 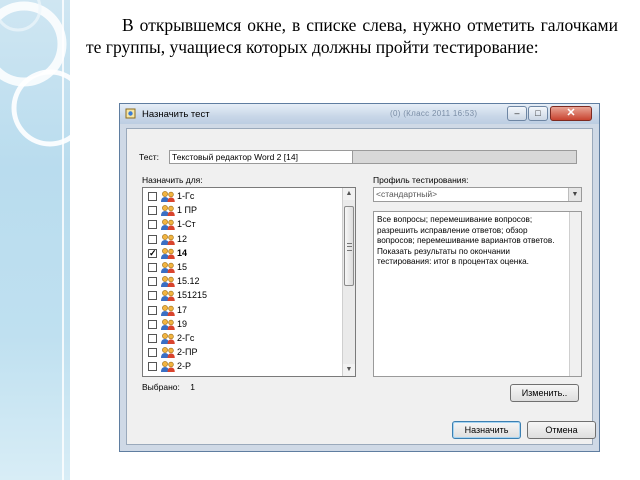 I want to click on window-title: Назначить тест, so click(x=176, y=114).